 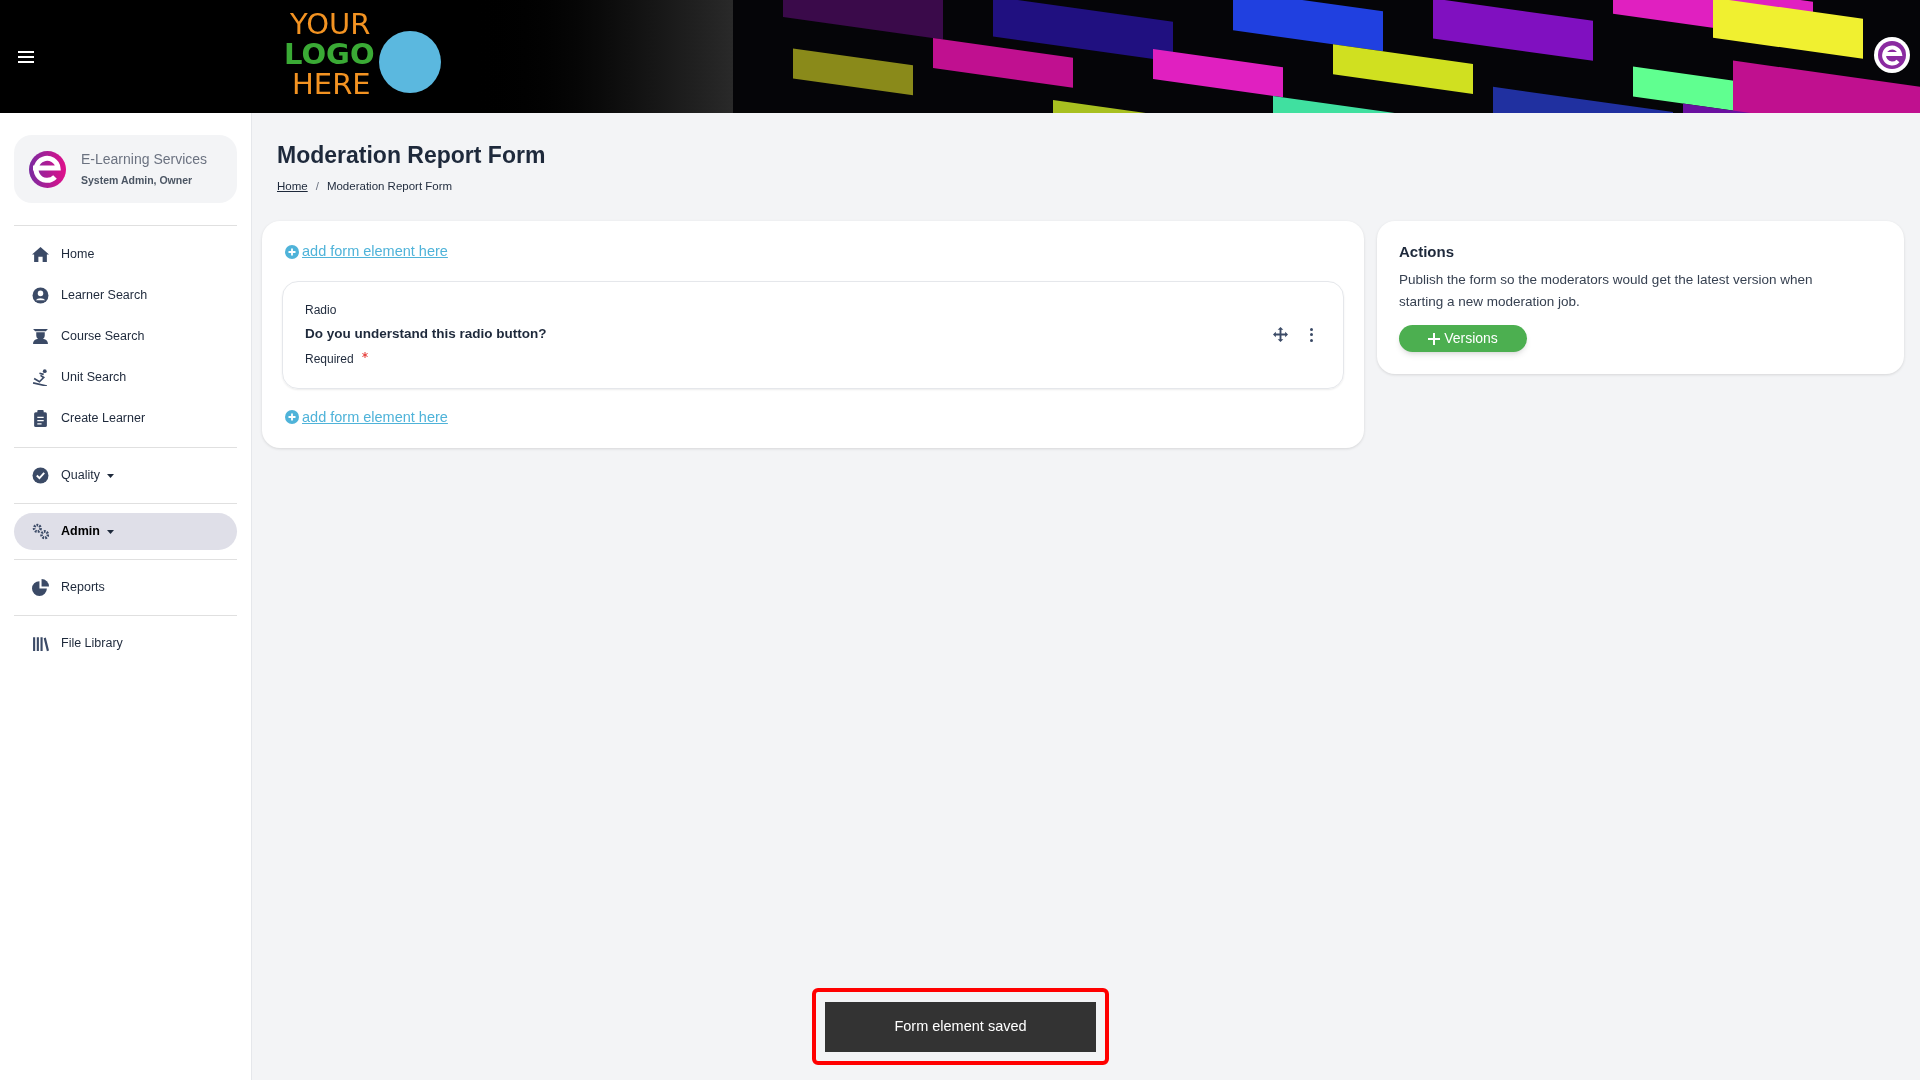 What do you see at coordinates (137, 181) in the screenshot?
I see `account-role: System Admin, Owner` at bounding box center [137, 181].